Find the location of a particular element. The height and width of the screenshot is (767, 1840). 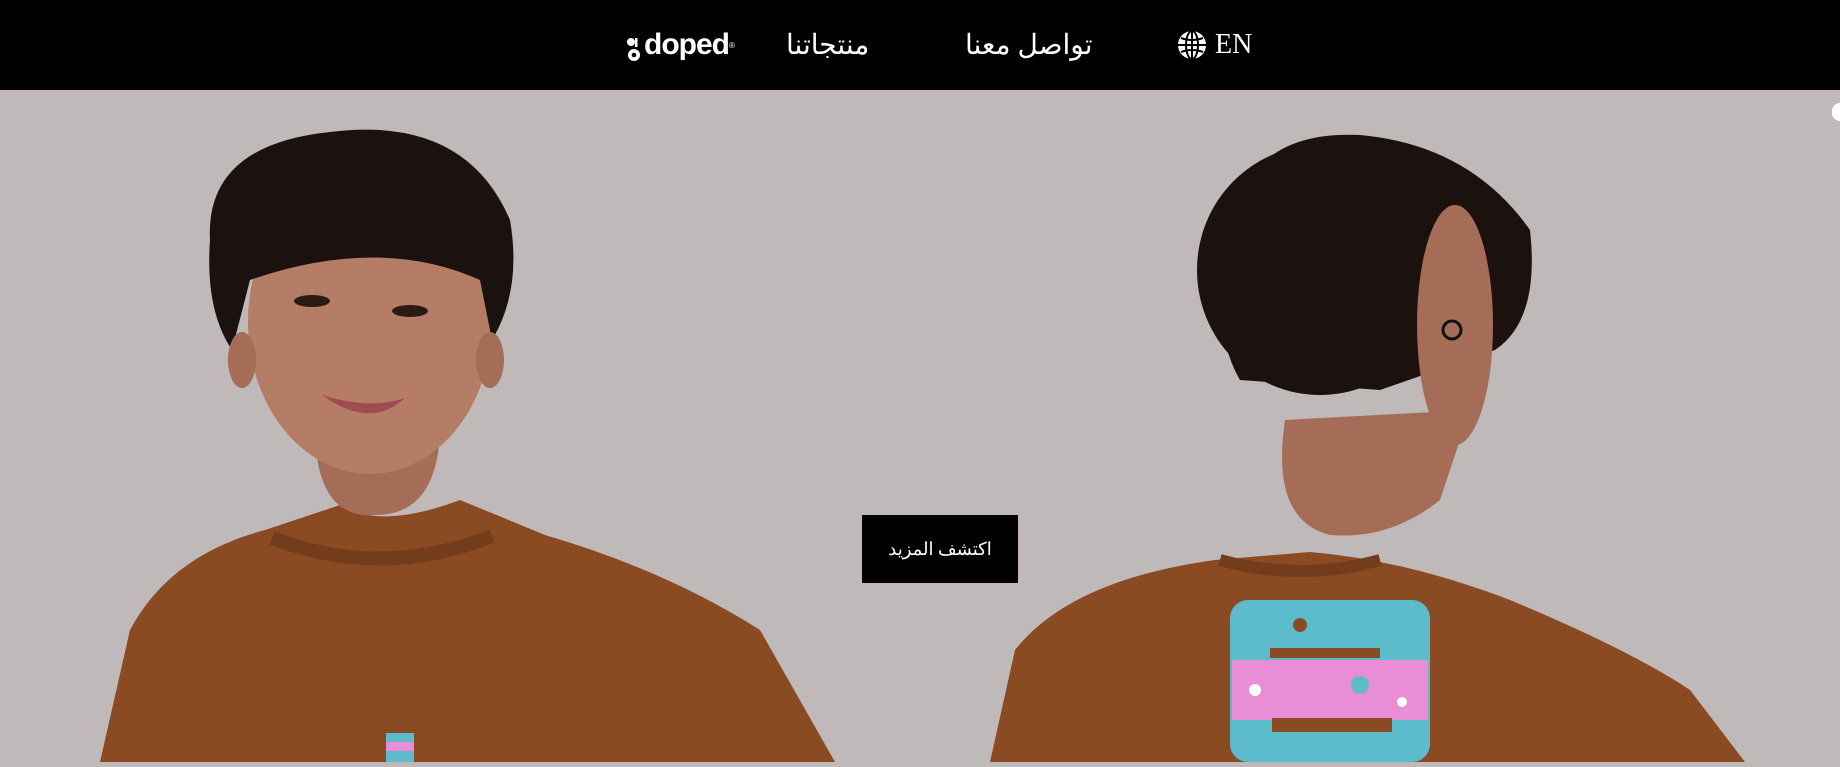

language-switcher: EN is located at coordinates (1214, 45).